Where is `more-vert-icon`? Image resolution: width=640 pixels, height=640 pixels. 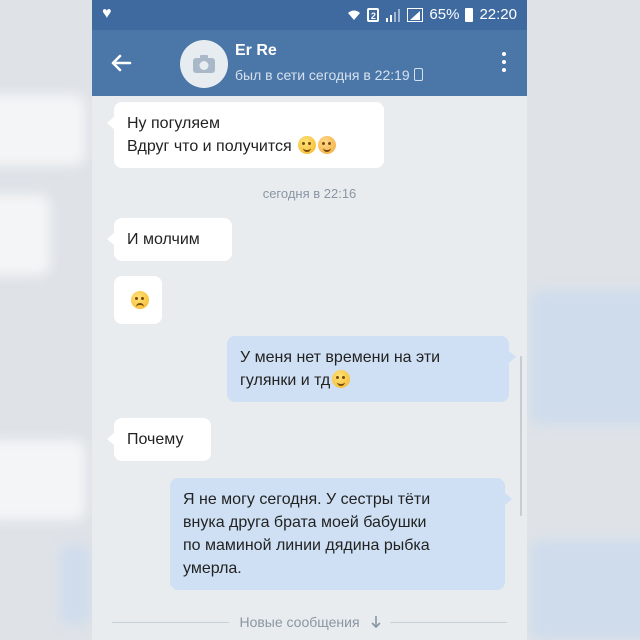
more-vert-icon is located at coordinates (504, 63).